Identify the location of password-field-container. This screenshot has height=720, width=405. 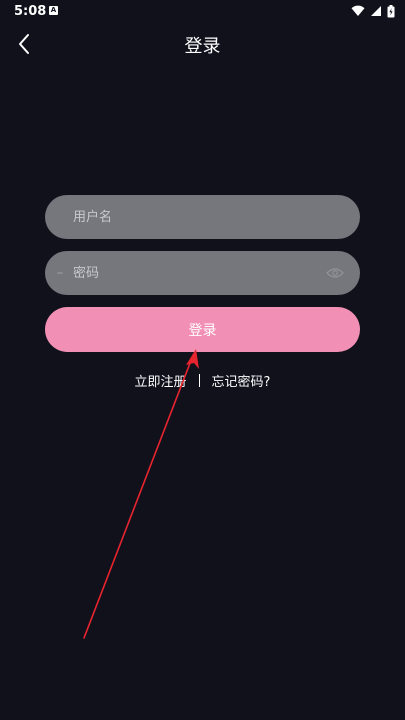
(202, 273).